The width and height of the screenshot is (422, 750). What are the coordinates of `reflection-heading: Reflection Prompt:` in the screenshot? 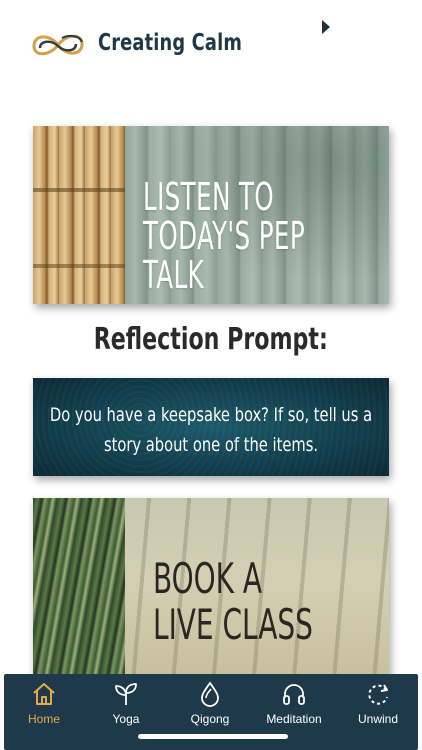 It's located at (211, 339).